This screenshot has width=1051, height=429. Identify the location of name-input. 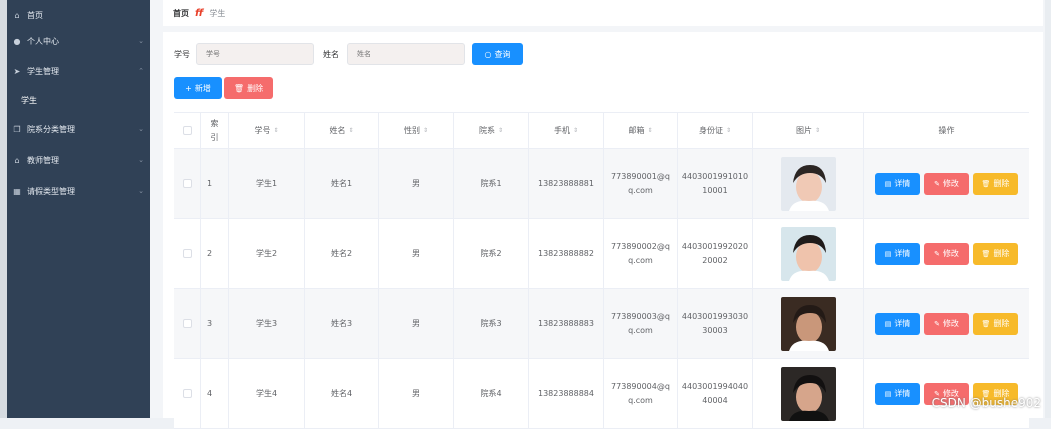
(406, 54).